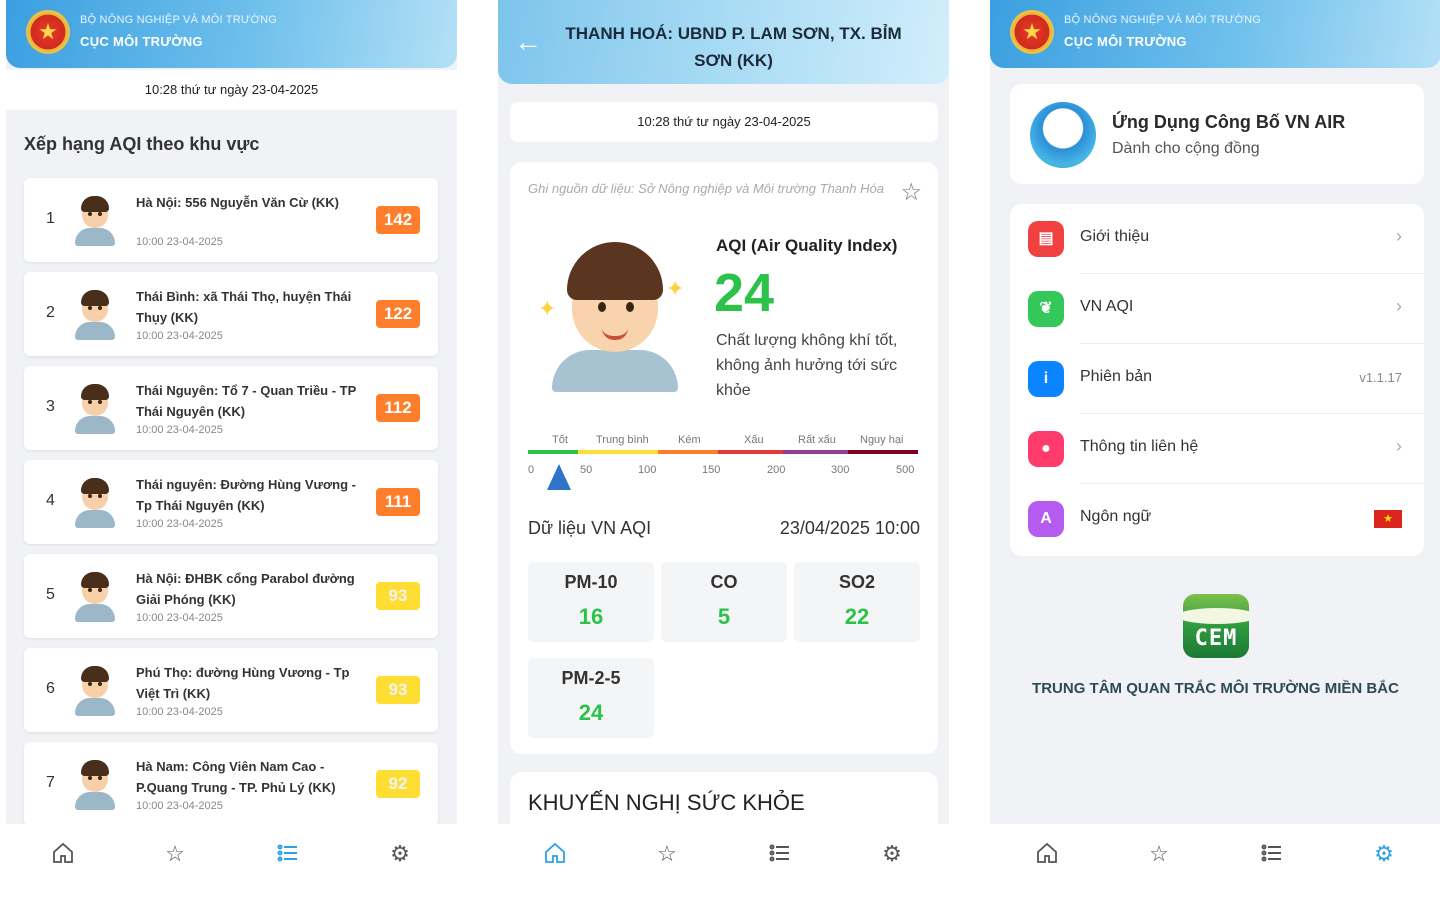  What do you see at coordinates (531, 470) in the screenshot?
I see `scale-tick: 0` at bounding box center [531, 470].